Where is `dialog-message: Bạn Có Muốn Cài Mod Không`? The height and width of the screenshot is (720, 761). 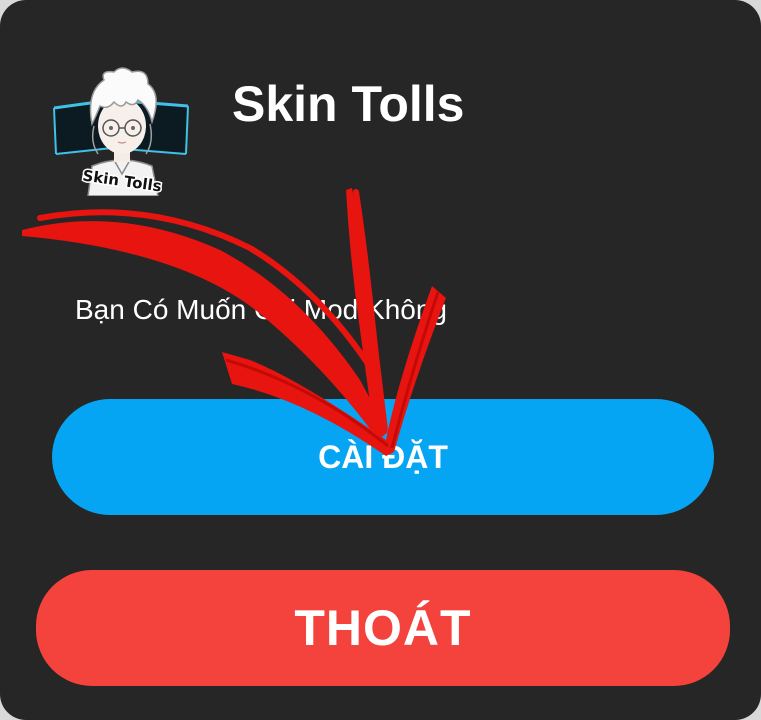
dialog-message: Bạn Có Muốn Cài Mod Không is located at coordinates (261, 309).